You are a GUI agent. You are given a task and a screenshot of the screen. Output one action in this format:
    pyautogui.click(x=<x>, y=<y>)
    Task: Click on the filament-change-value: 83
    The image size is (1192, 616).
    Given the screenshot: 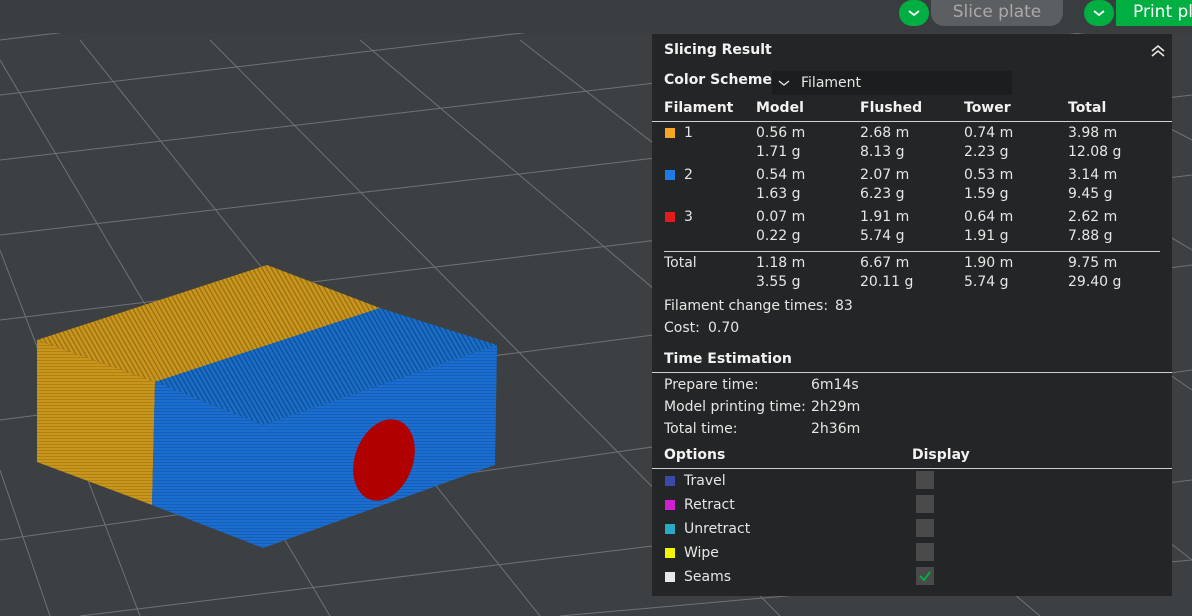 What is the action you would take?
    pyautogui.click(x=844, y=306)
    